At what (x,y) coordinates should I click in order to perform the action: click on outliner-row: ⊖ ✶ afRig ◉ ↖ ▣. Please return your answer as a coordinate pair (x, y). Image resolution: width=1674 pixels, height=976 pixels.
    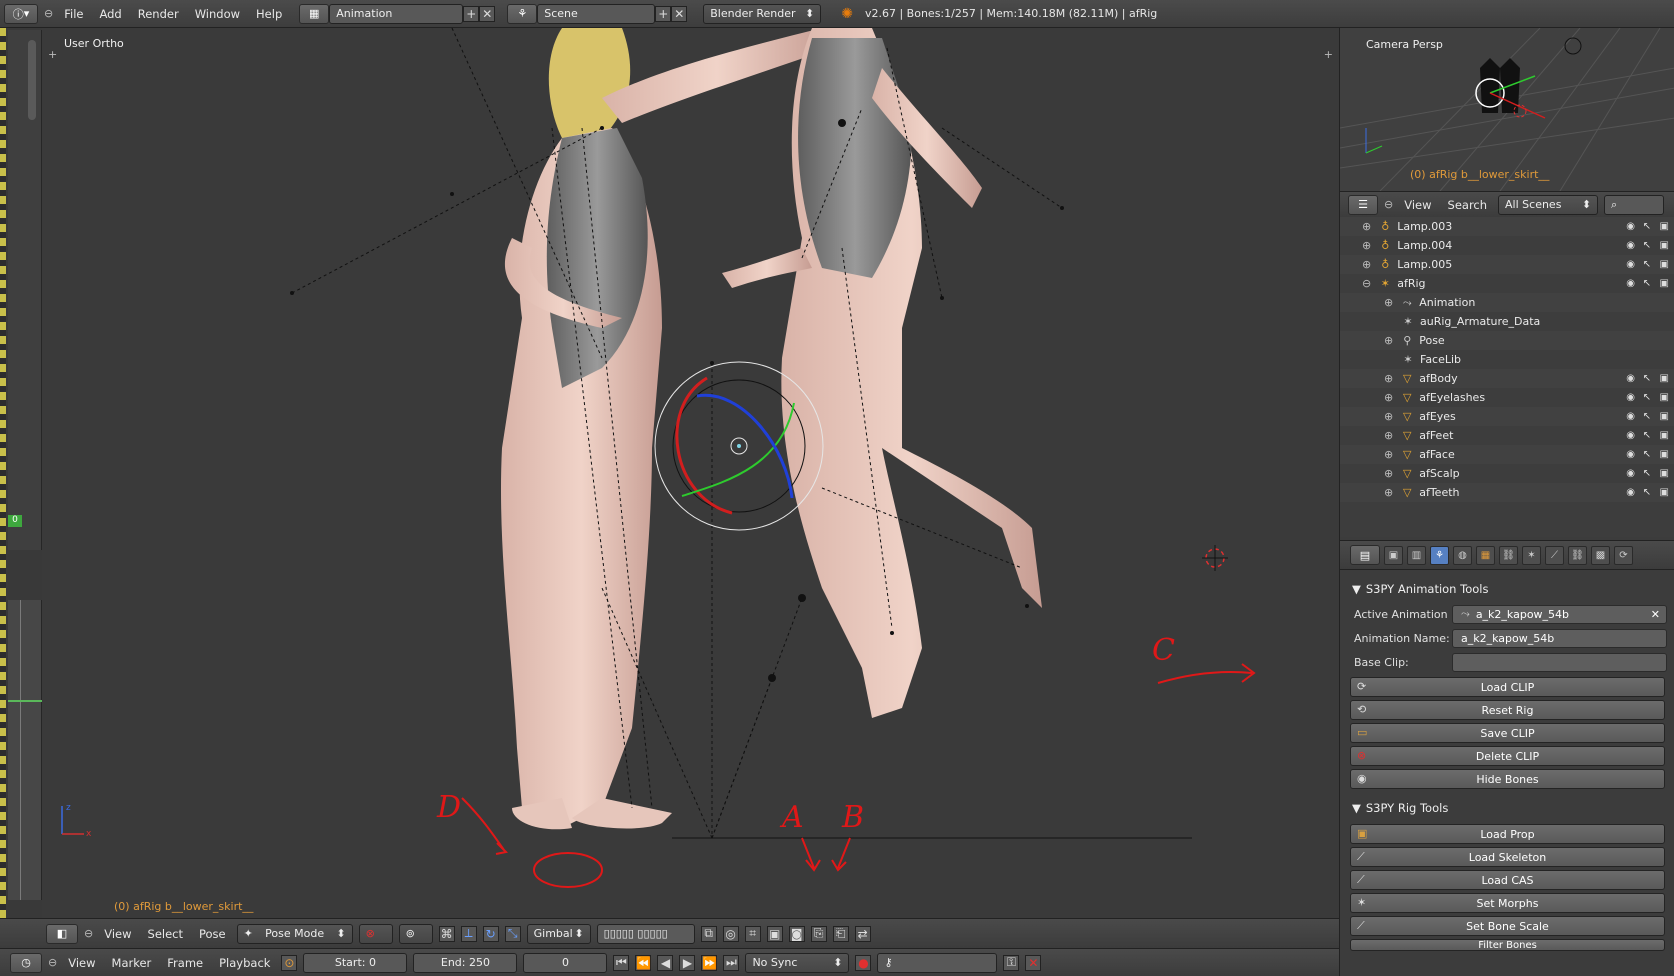
    Looking at the image, I should click on (1507, 283).